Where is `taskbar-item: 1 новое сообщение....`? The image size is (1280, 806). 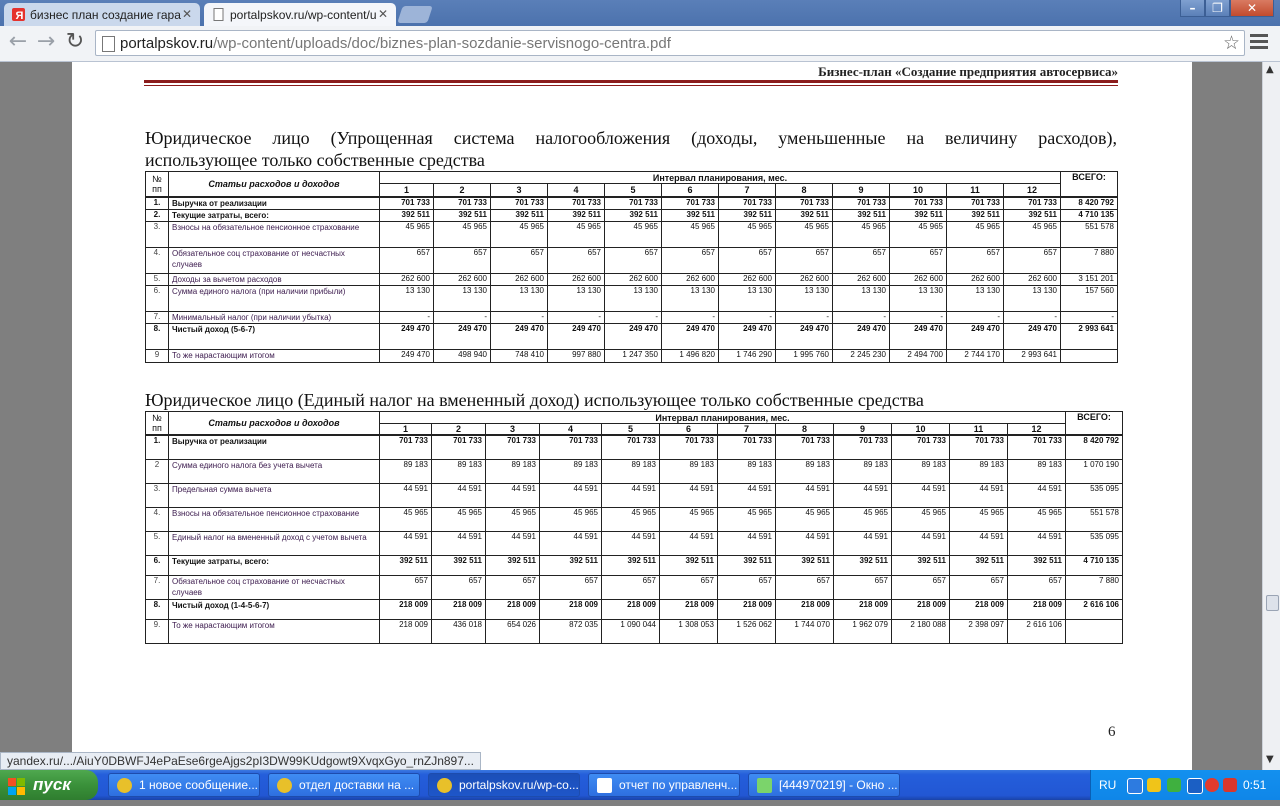
taskbar-item: 1 новое сообщение.... is located at coordinates (184, 785).